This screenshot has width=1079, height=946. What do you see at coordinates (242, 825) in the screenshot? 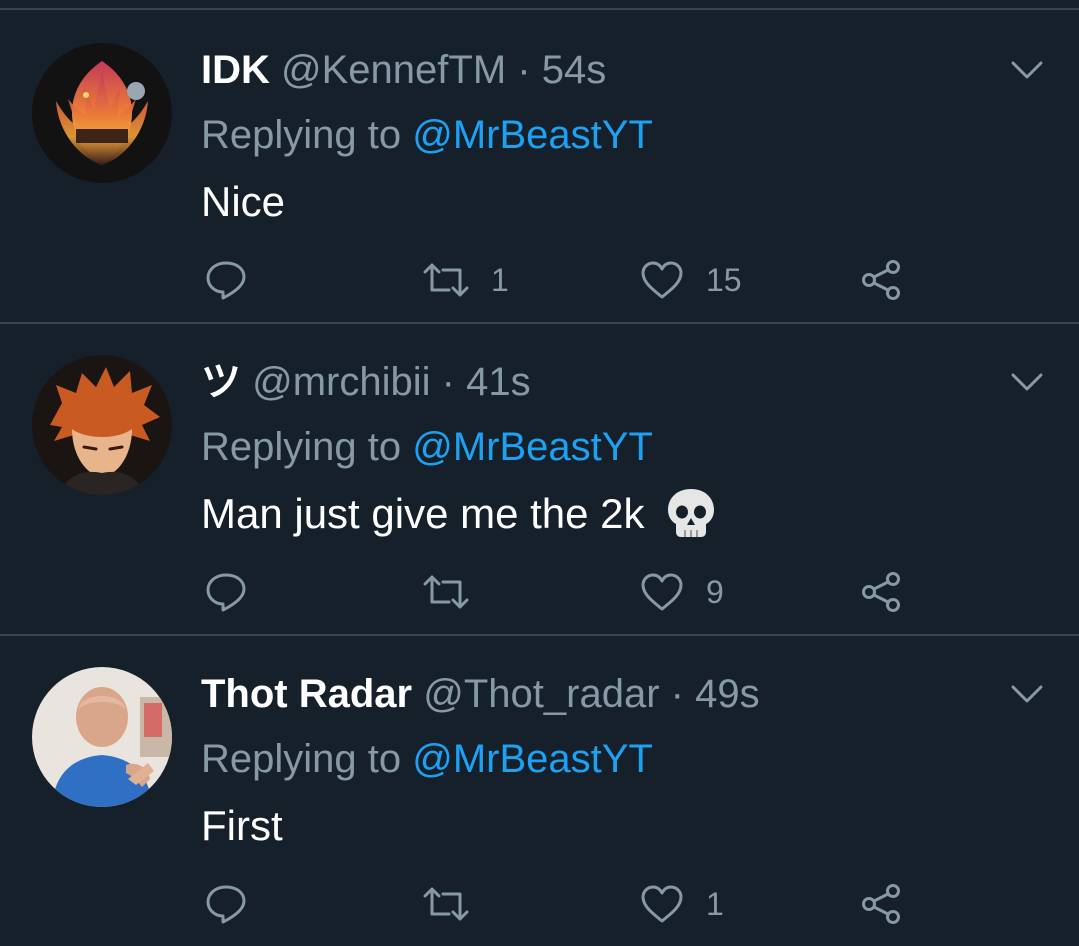
I see `tweet-text: First` at bounding box center [242, 825].